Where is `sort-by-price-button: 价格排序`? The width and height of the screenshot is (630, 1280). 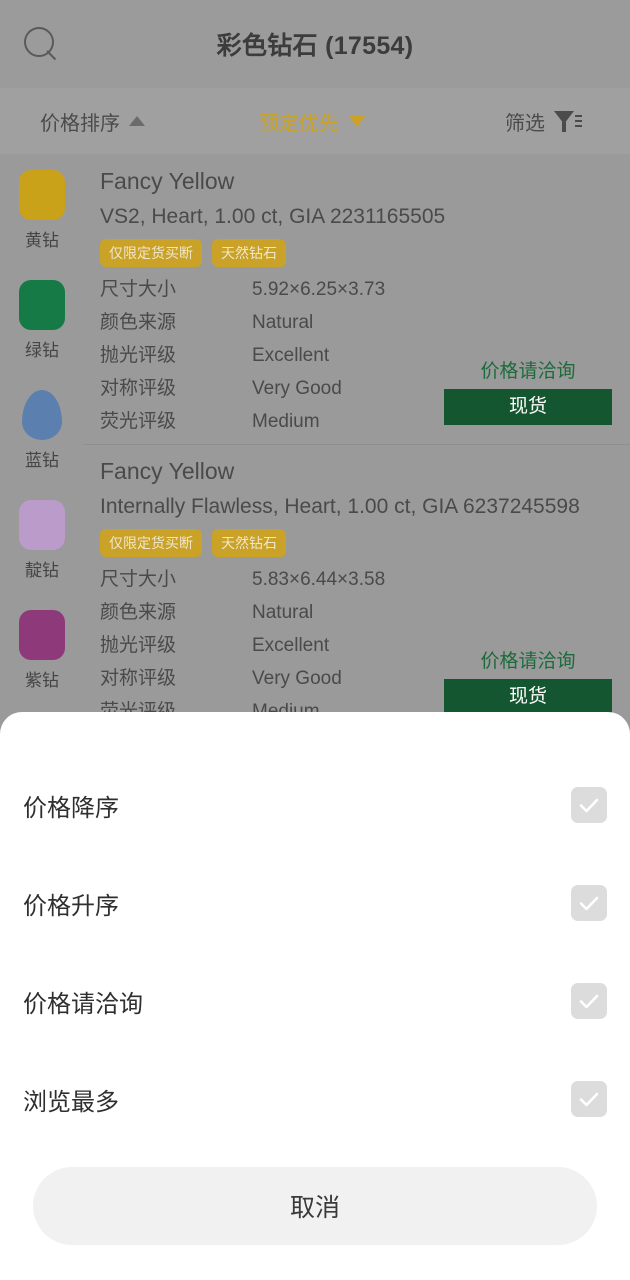 sort-by-price-button: 价格排序 is located at coordinates (92, 121).